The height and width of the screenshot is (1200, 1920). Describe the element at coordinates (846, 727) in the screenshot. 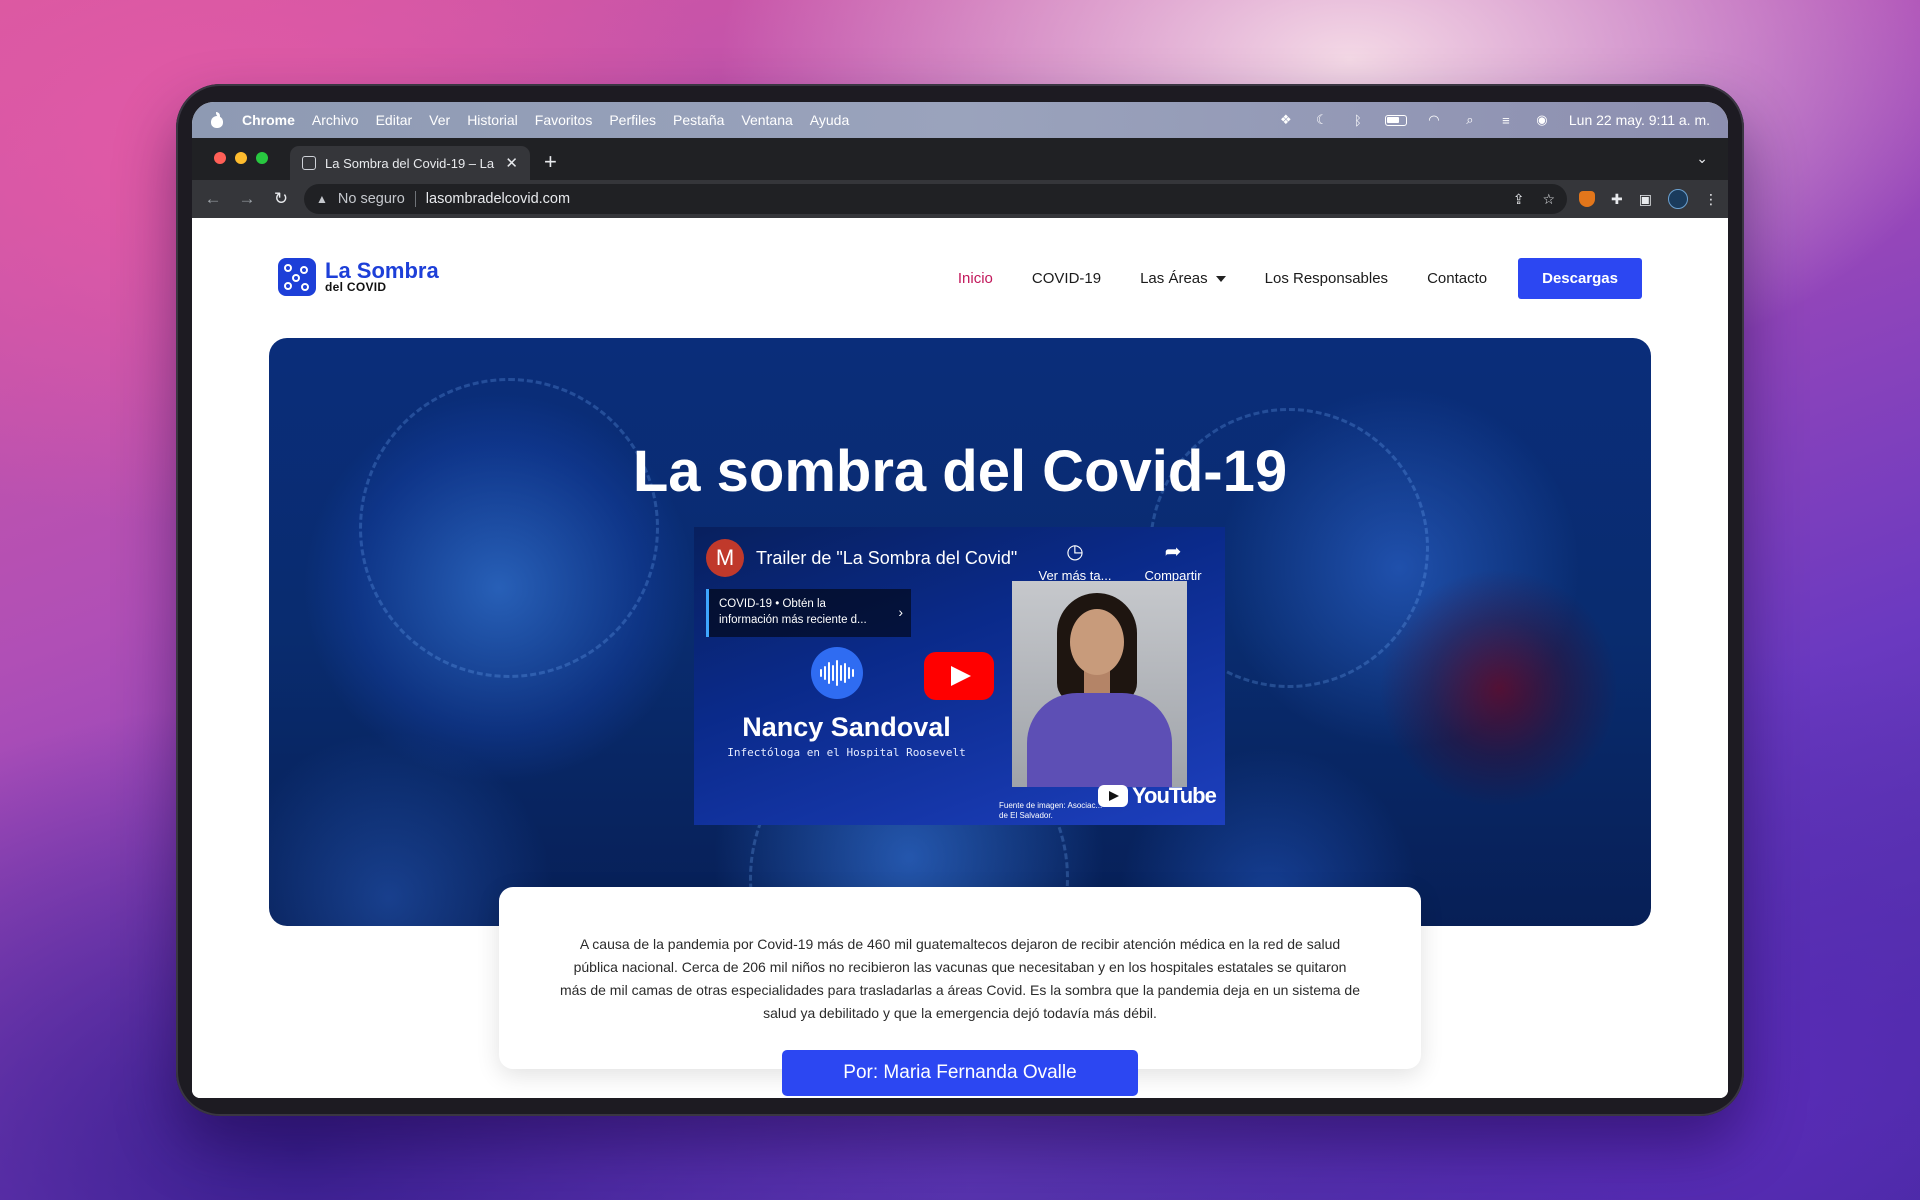

I see `person-name: Nancy Sandoval` at that location.